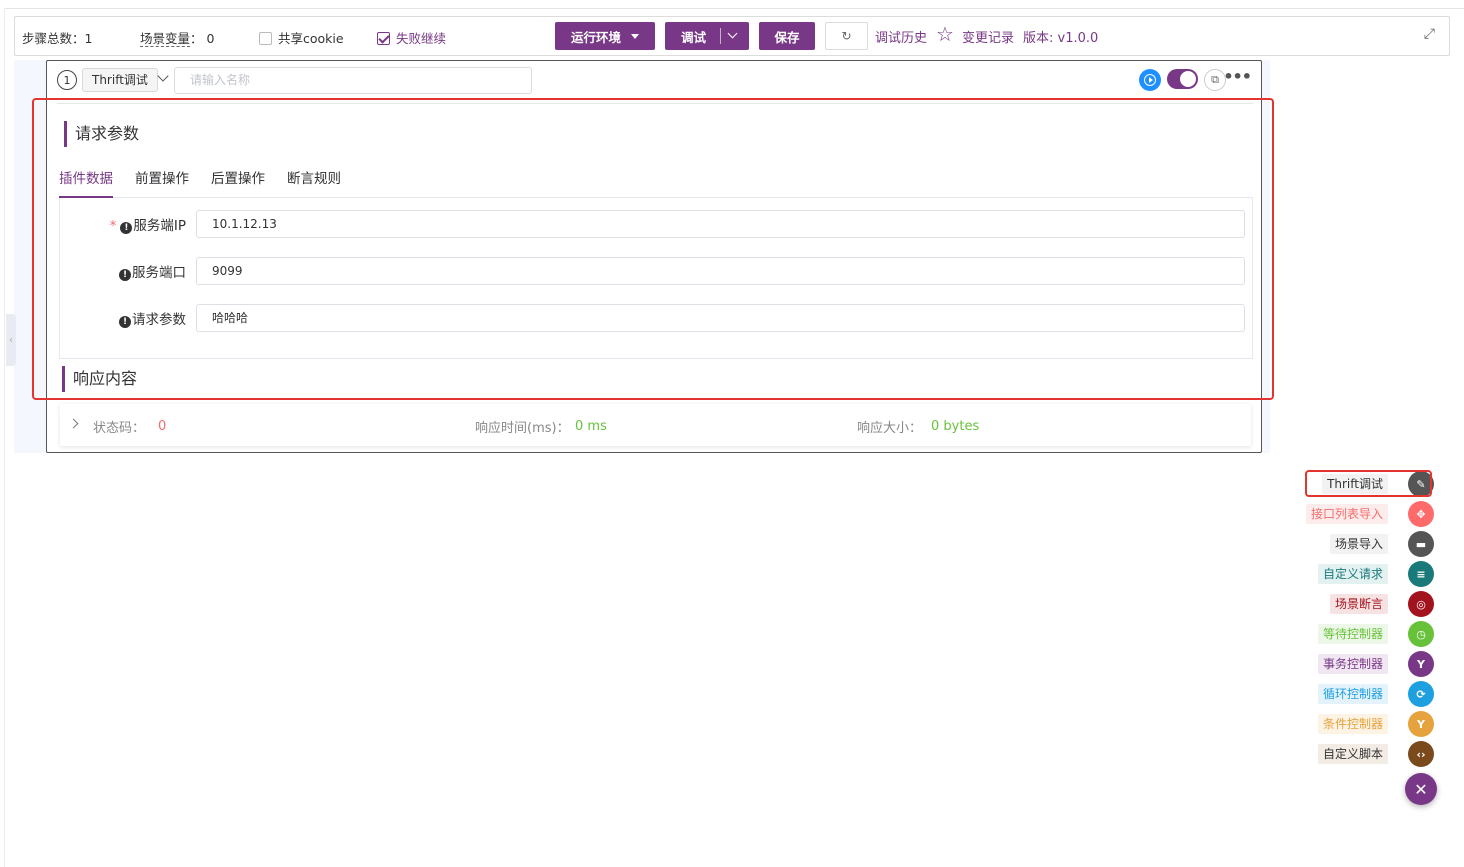  I want to click on left-divider, so click(4, 437).